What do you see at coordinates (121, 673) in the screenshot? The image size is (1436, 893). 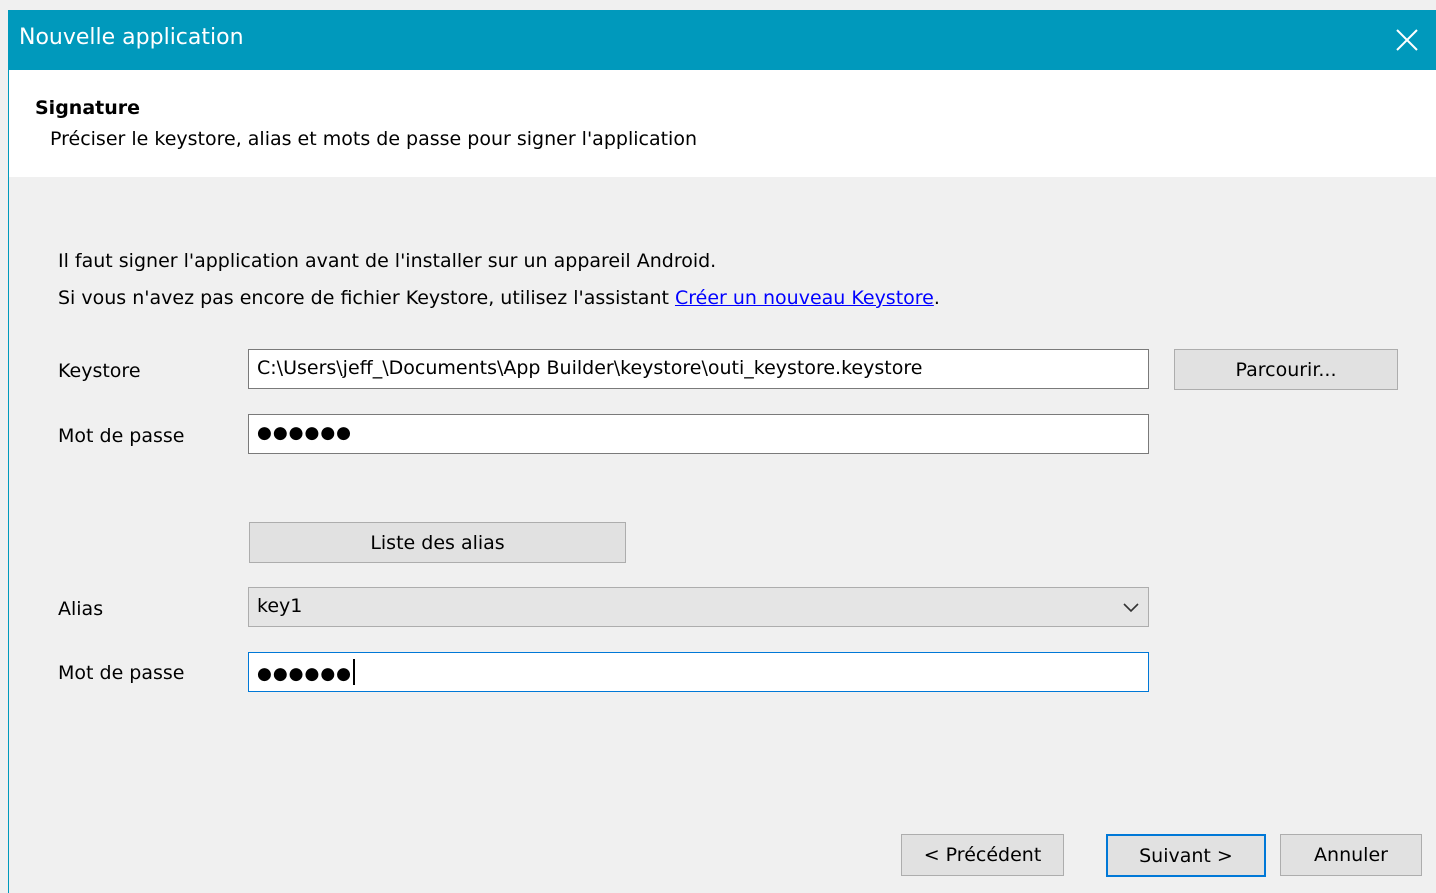 I see `alias-password-label: Mot de passe` at bounding box center [121, 673].